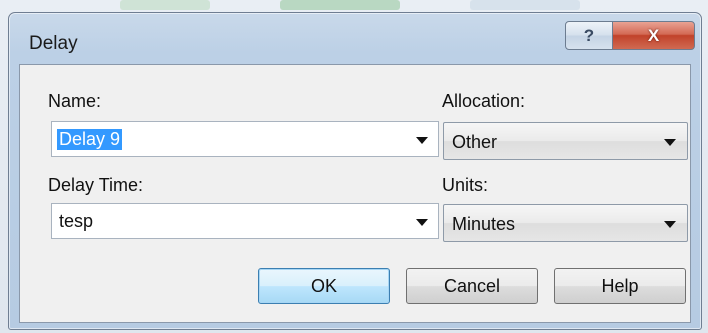  Describe the element at coordinates (465, 185) in the screenshot. I see `units-label: Units:` at that location.